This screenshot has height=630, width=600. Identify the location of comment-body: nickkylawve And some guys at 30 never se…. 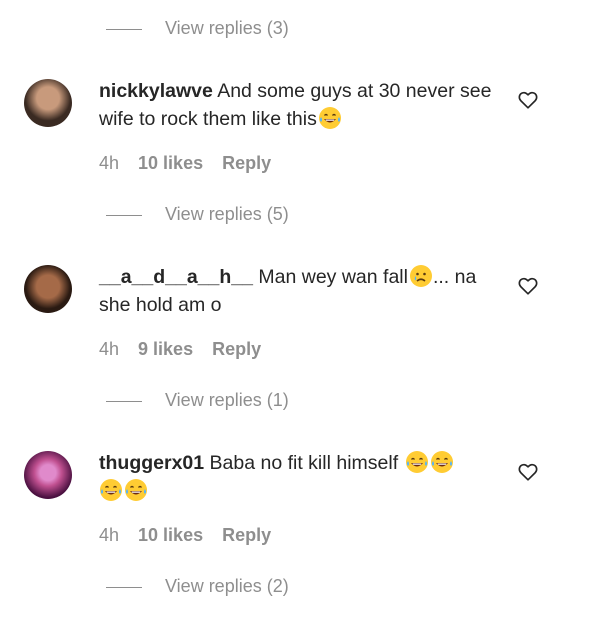
(299, 105).